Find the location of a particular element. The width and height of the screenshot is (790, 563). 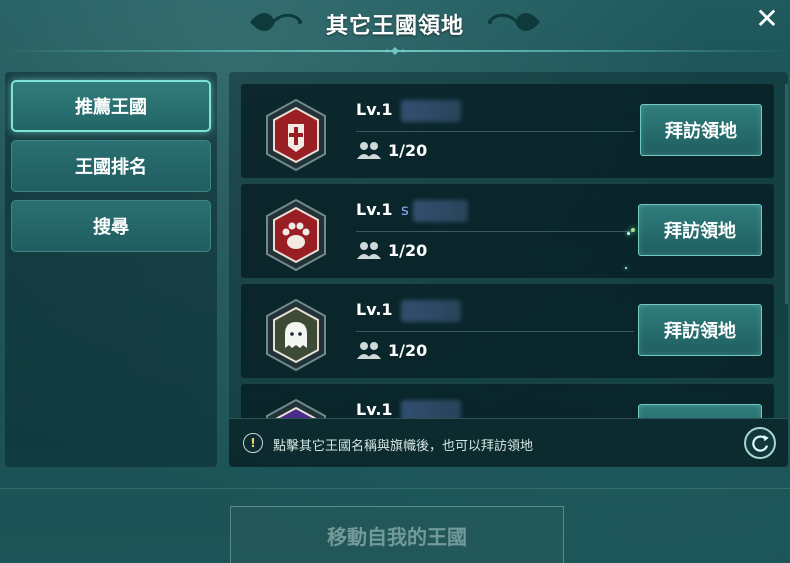

tab-search: 搜尋 is located at coordinates (111, 226).